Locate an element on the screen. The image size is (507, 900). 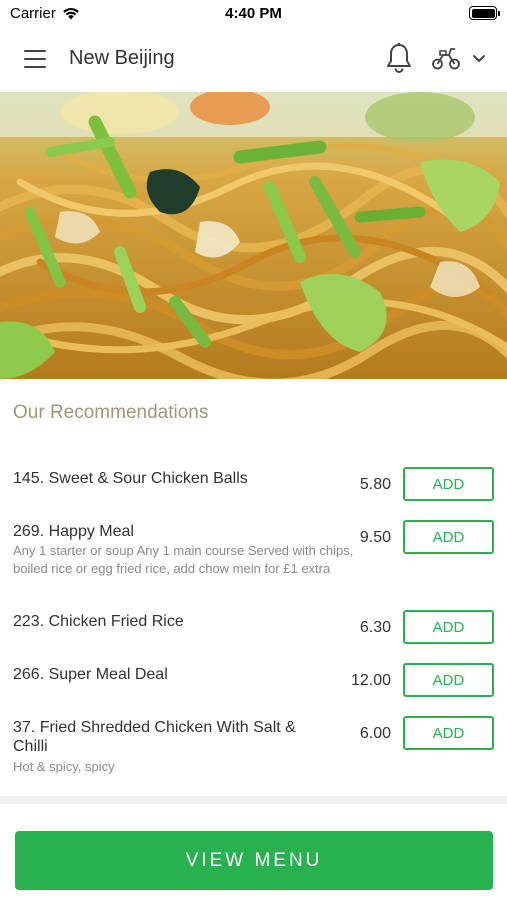
item-price: 12.00 is located at coordinates (370, 680).